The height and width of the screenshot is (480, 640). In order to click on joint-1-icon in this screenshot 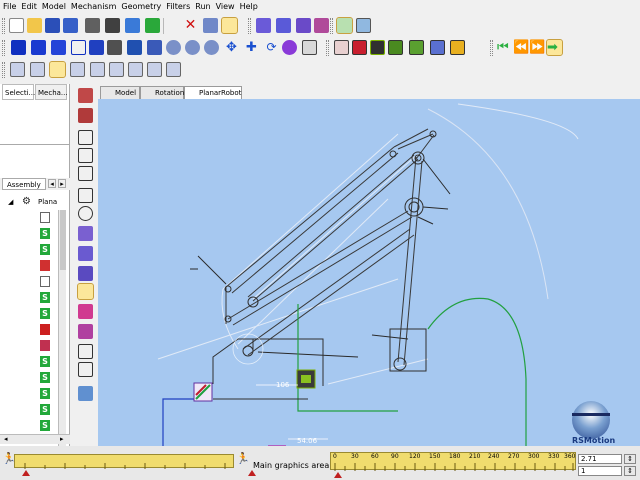, I will do `click(17, 69)`.